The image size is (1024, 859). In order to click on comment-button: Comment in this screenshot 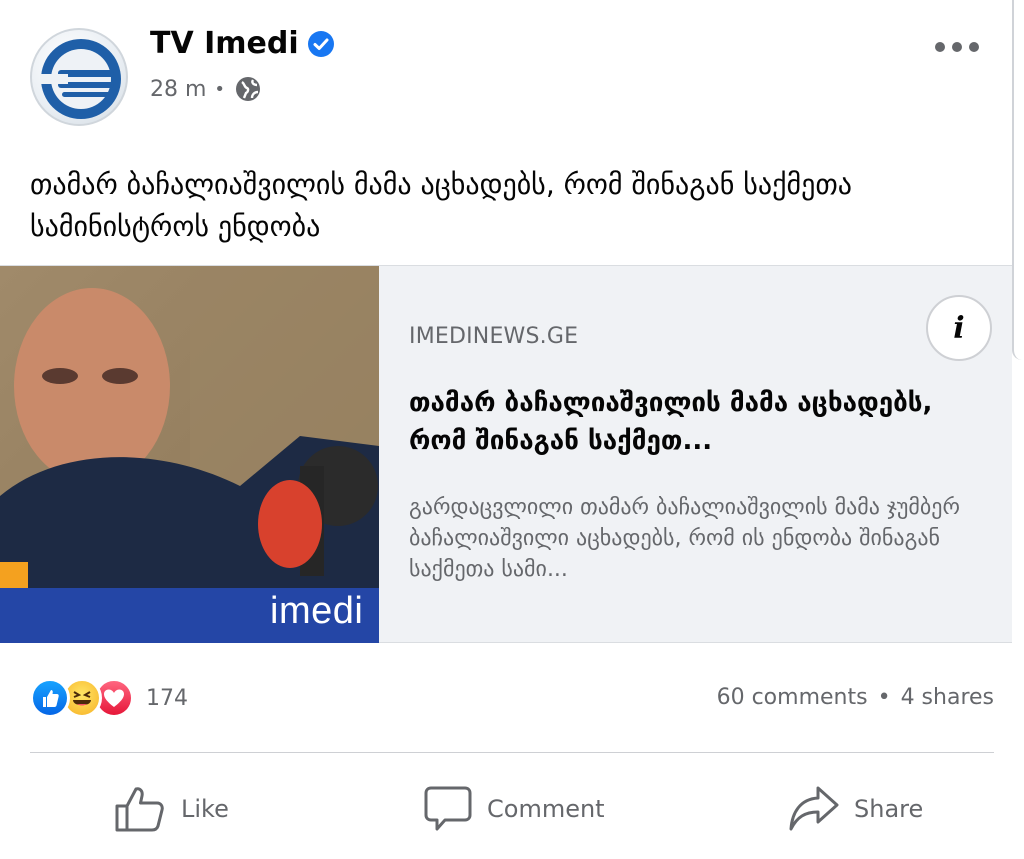, I will do `click(514, 809)`.